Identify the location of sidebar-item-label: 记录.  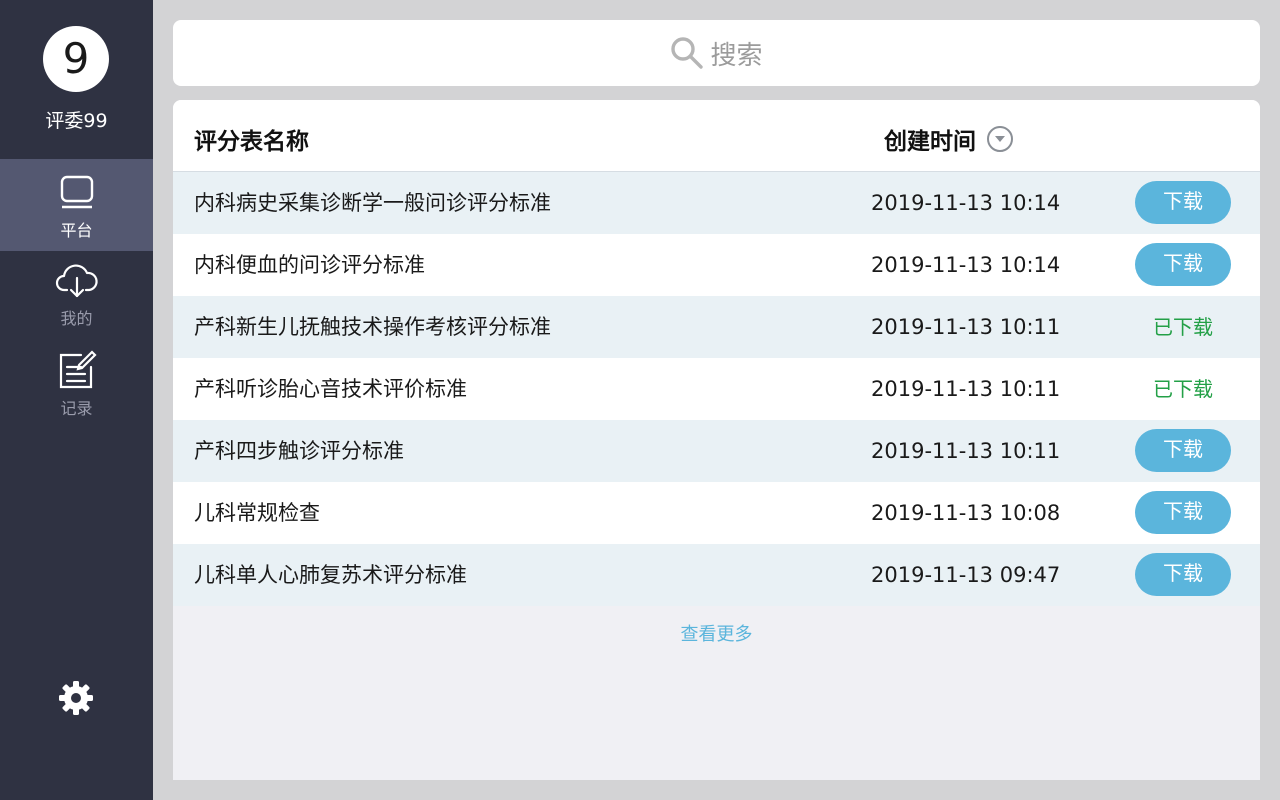
(76, 408).